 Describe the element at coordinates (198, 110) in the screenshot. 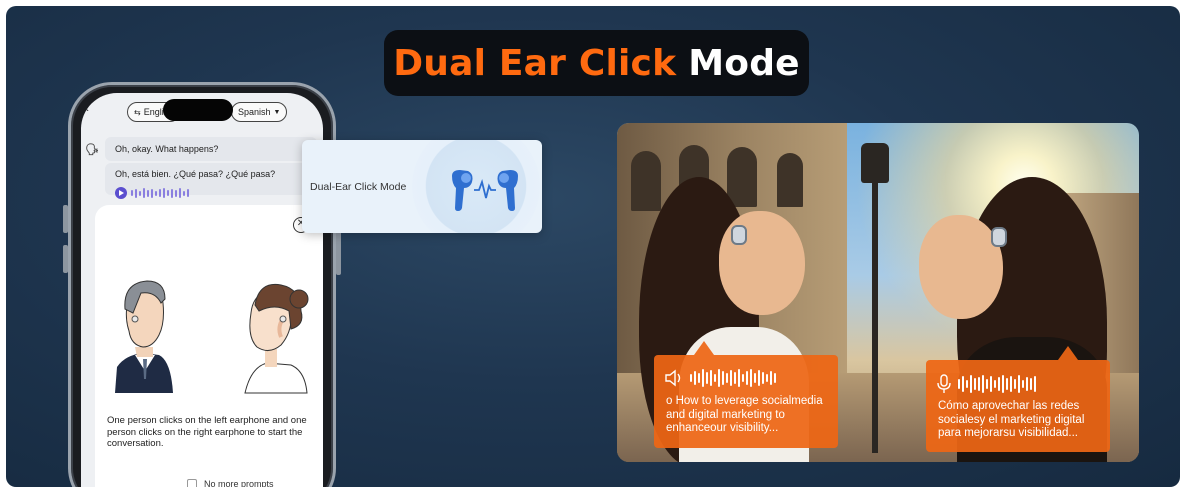

I see `dynamic-island` at that location.